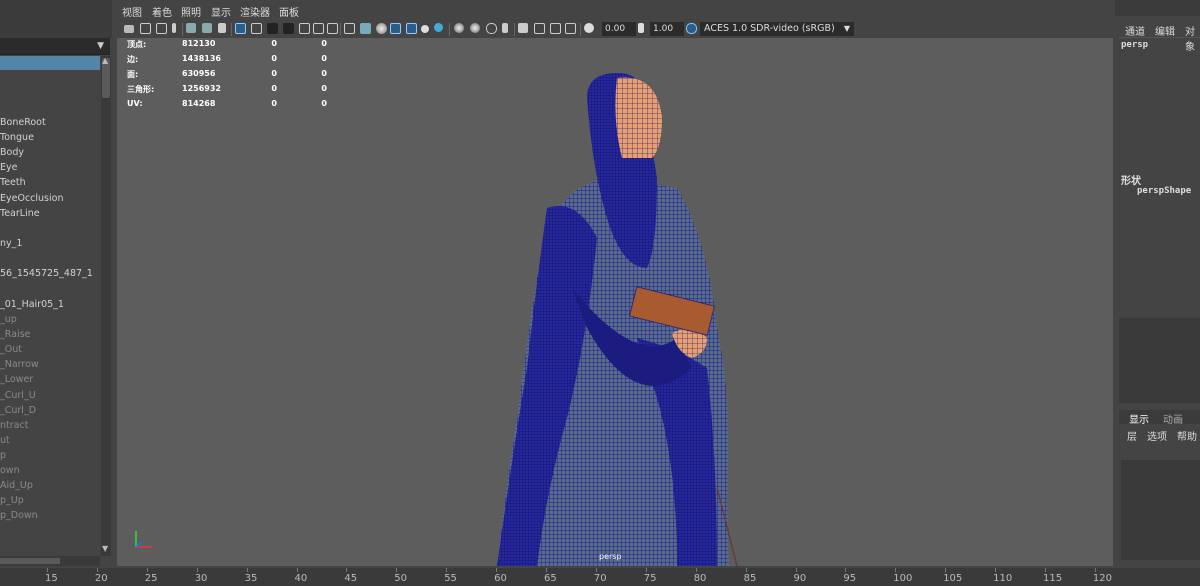  Describe the element at coordinates (1132, 435) in the screenshot. I see `layer-menu-layers: 层` at that location.